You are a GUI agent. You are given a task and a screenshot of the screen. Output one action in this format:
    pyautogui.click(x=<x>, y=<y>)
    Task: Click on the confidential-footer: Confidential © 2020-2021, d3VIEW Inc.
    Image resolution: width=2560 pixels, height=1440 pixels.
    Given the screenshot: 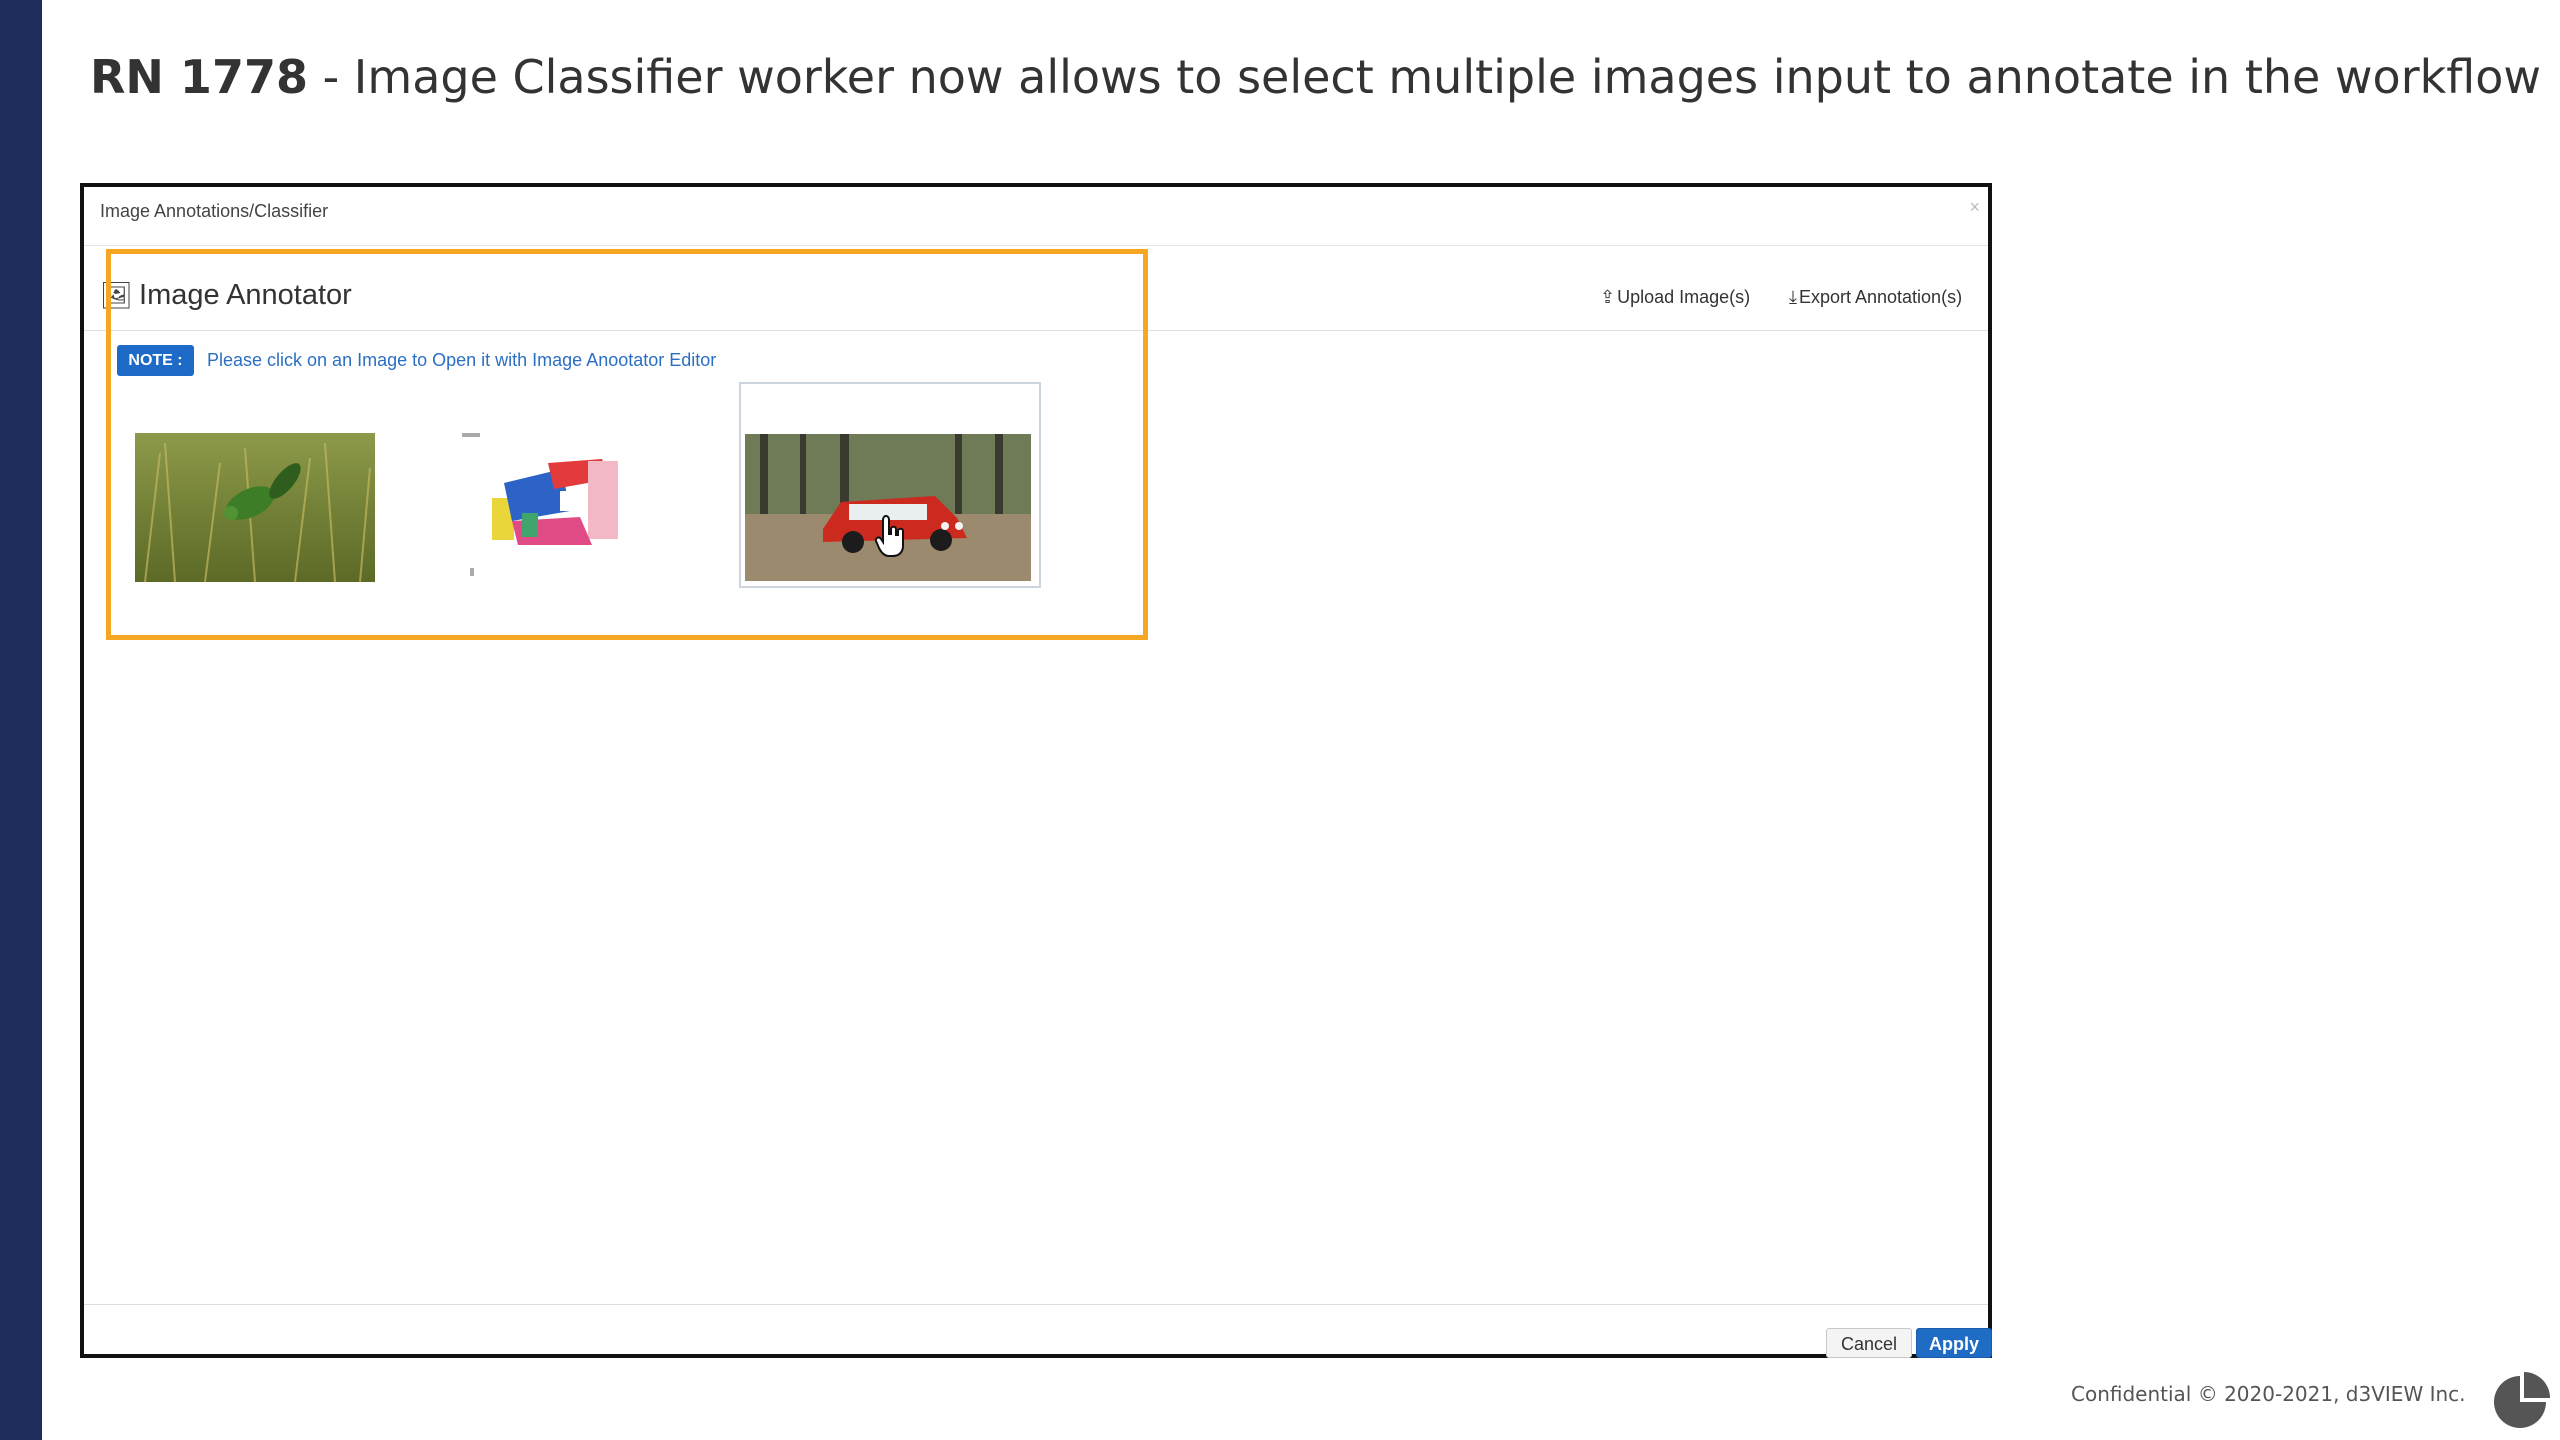 What is the action you would take?
    pyautogui.click(x=2268, y=1394)
    